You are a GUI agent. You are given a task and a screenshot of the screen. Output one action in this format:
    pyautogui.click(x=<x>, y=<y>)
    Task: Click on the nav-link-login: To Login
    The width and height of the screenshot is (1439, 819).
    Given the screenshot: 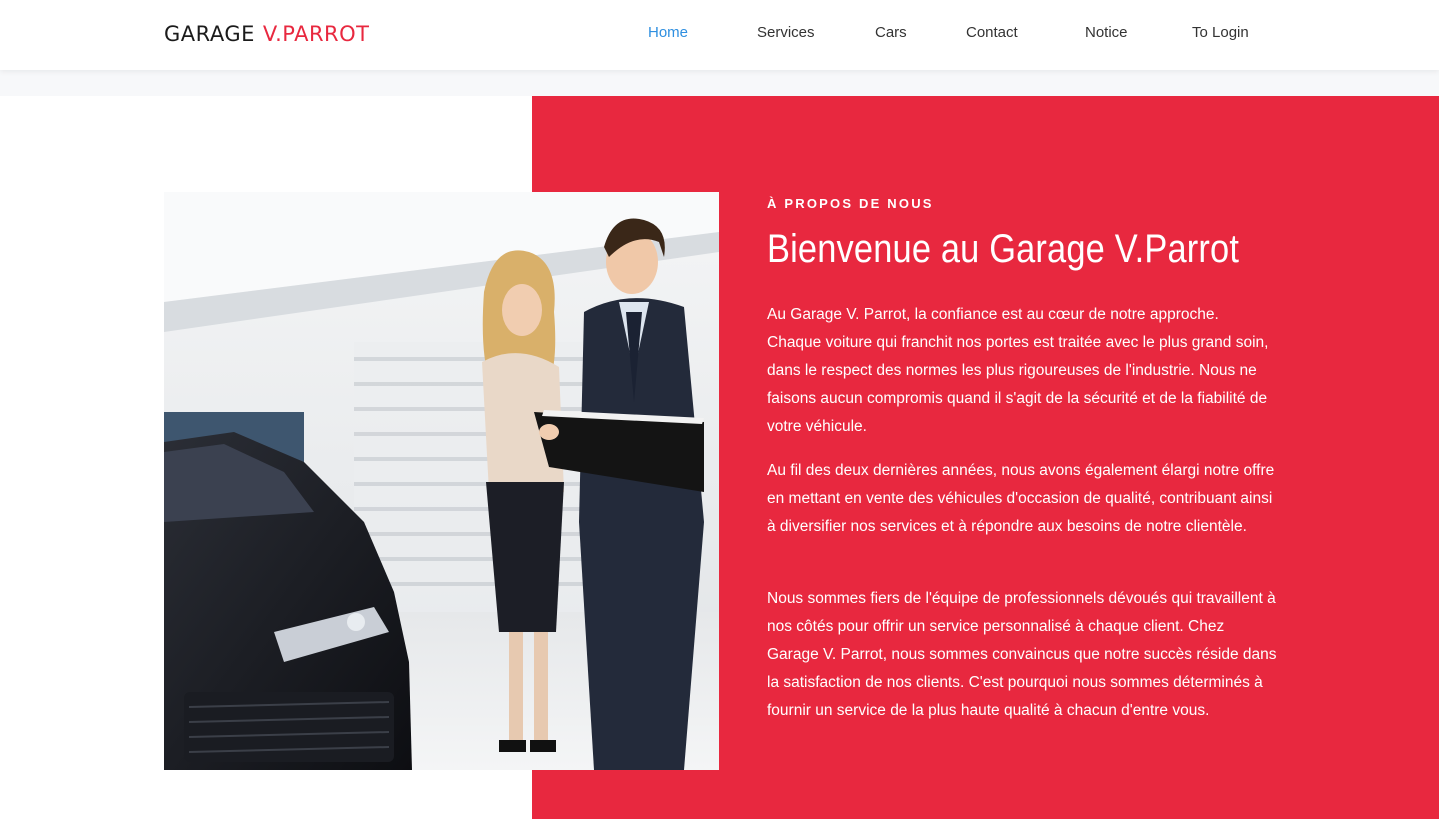 What is the action you would take?
    pyautogui.click(x=1220, y=32)
    